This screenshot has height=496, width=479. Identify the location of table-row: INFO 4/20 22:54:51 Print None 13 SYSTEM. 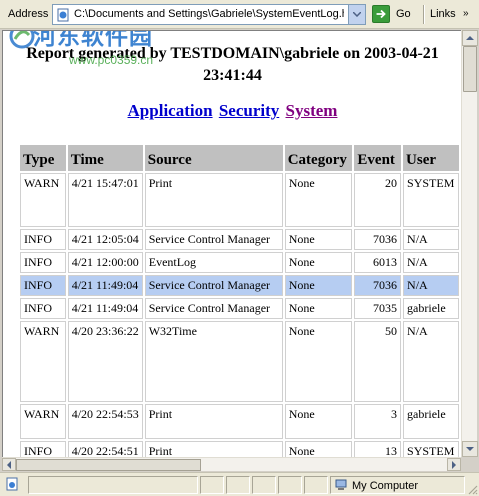
(239, 449).